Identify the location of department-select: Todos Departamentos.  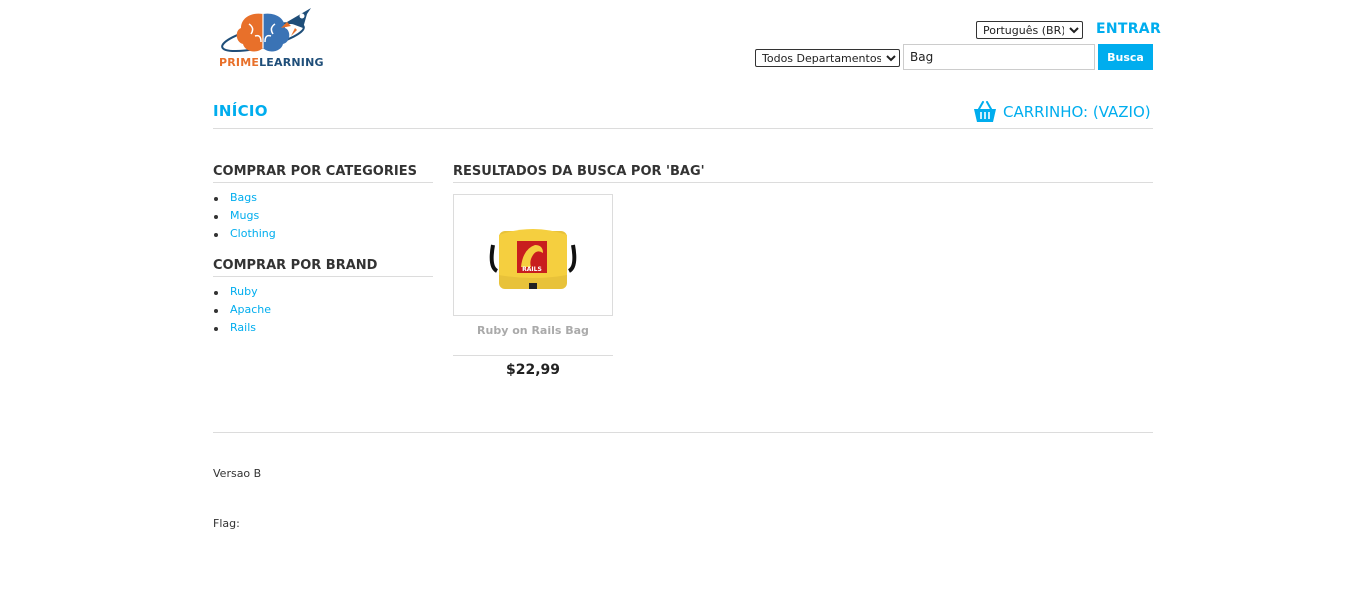
(827, 58).